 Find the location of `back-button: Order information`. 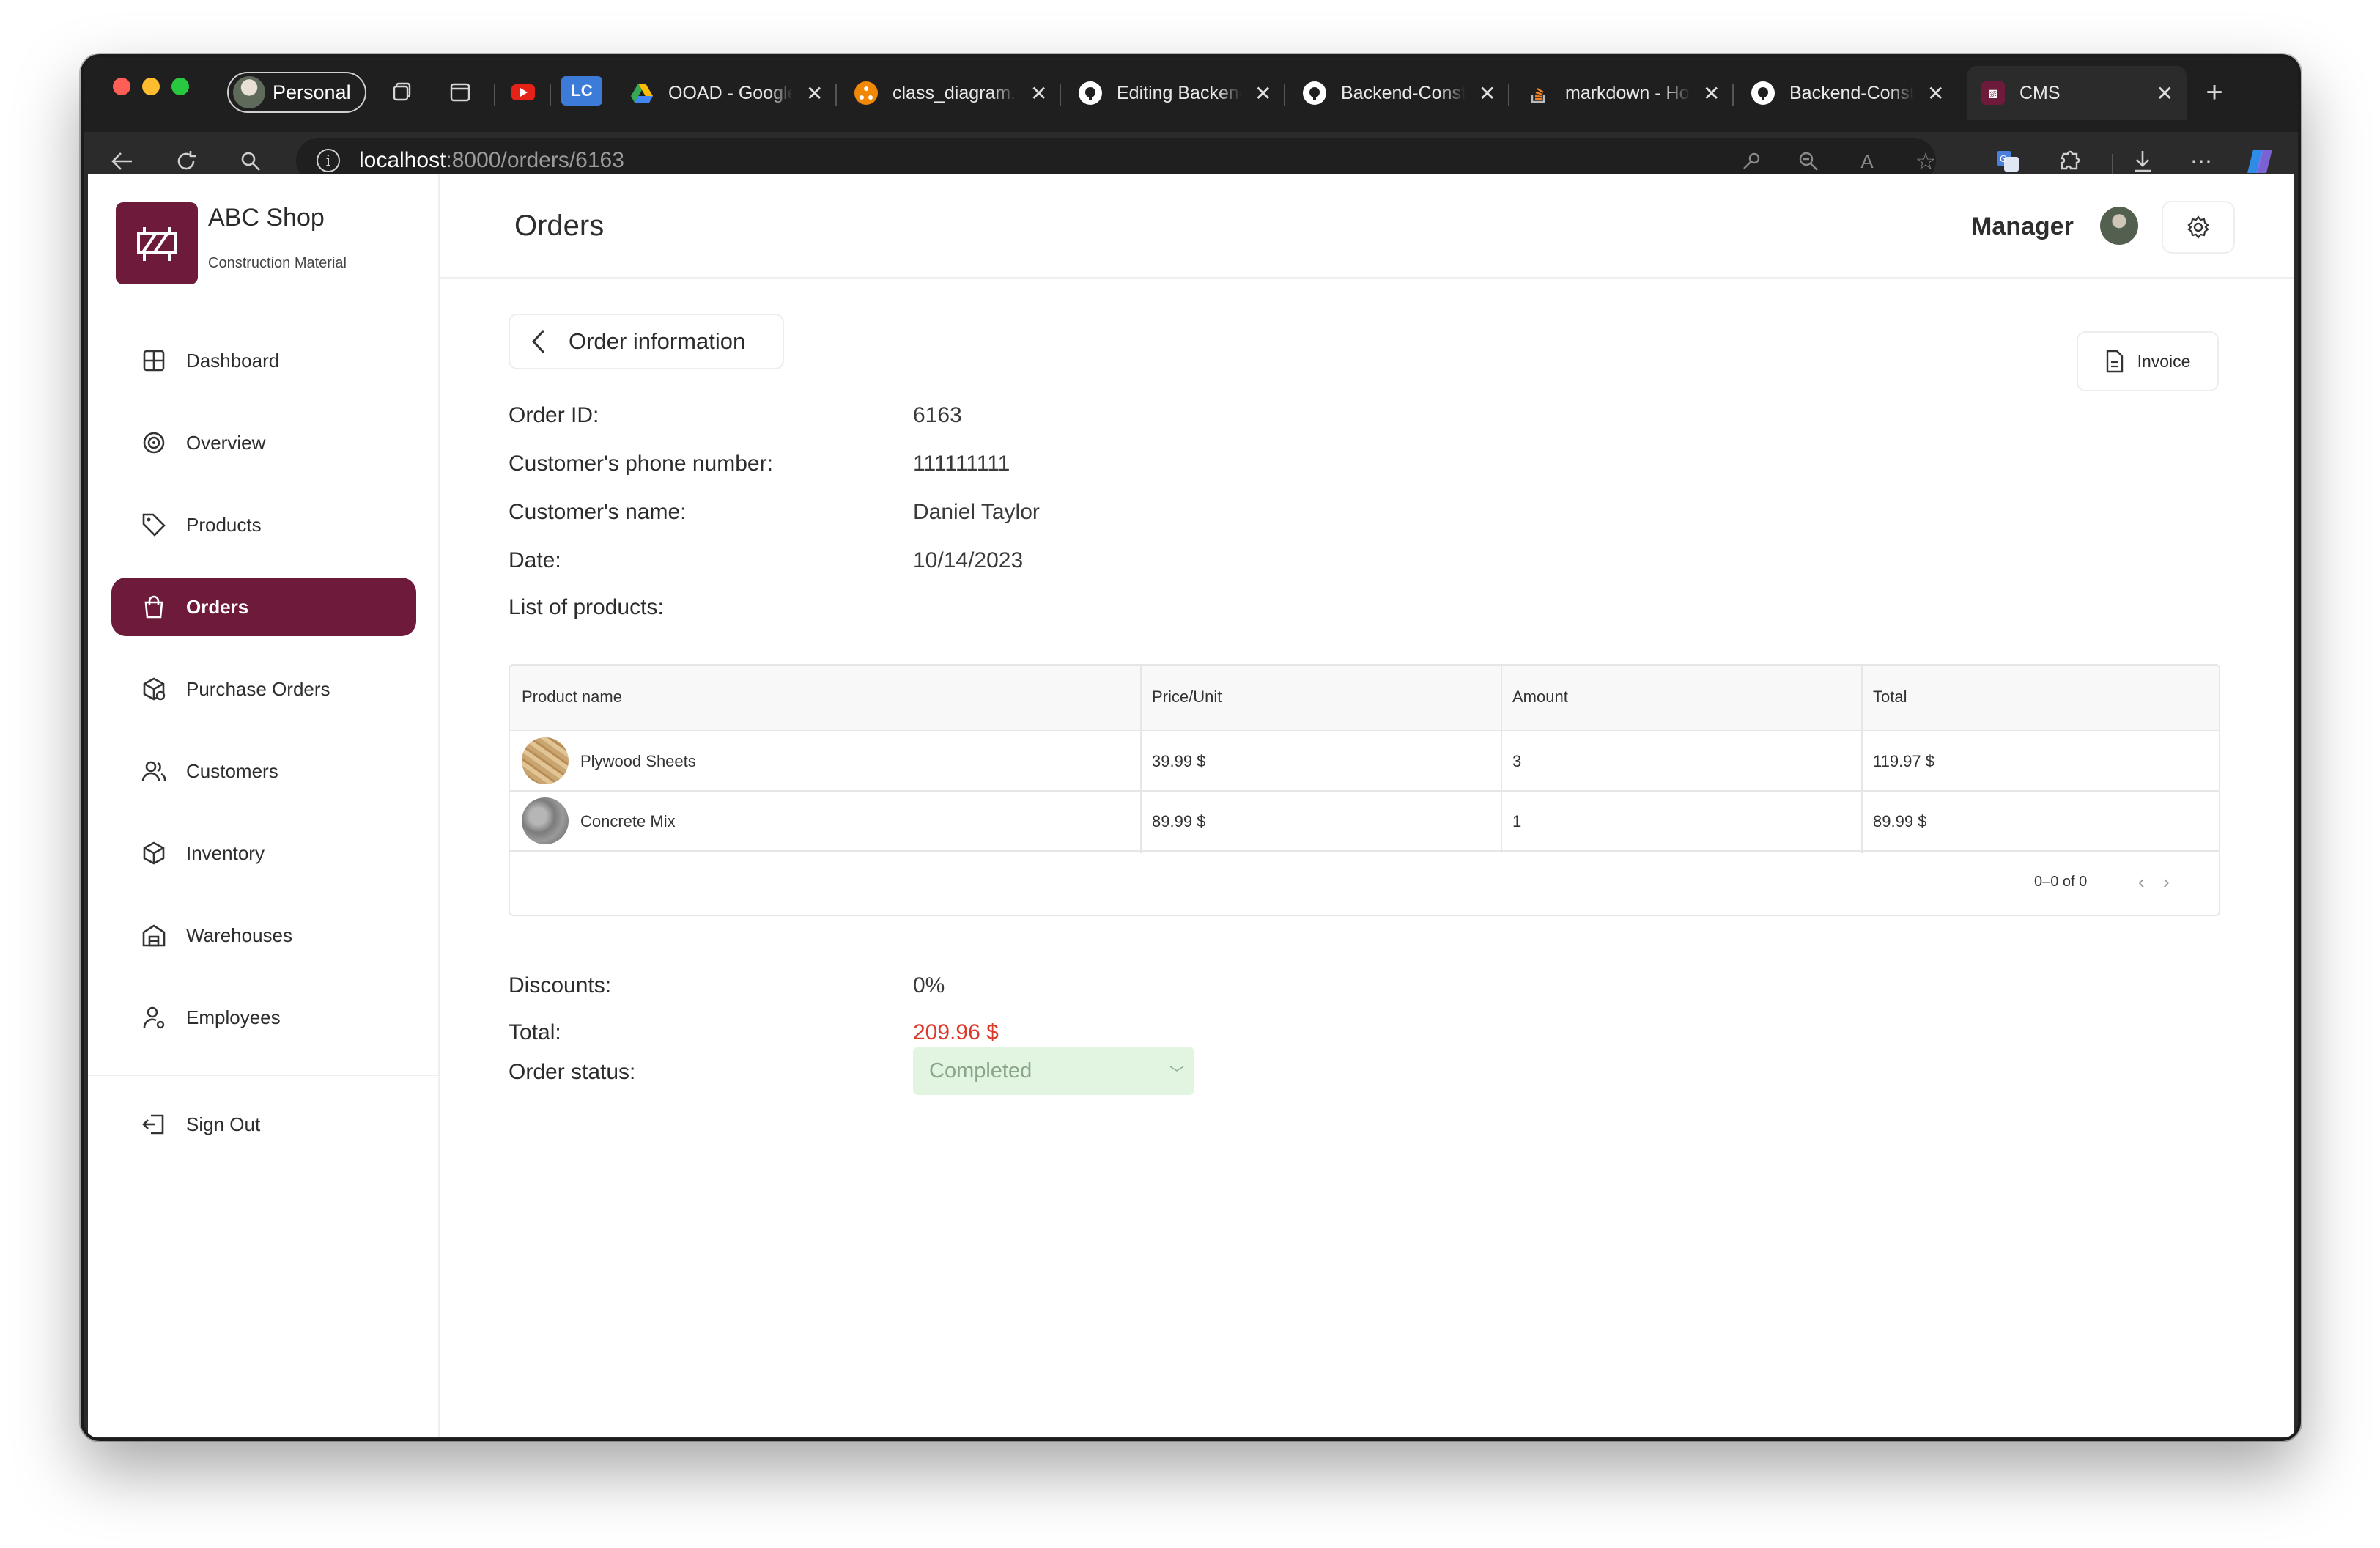

back-button: Order information is located at coordinates (646, 341).